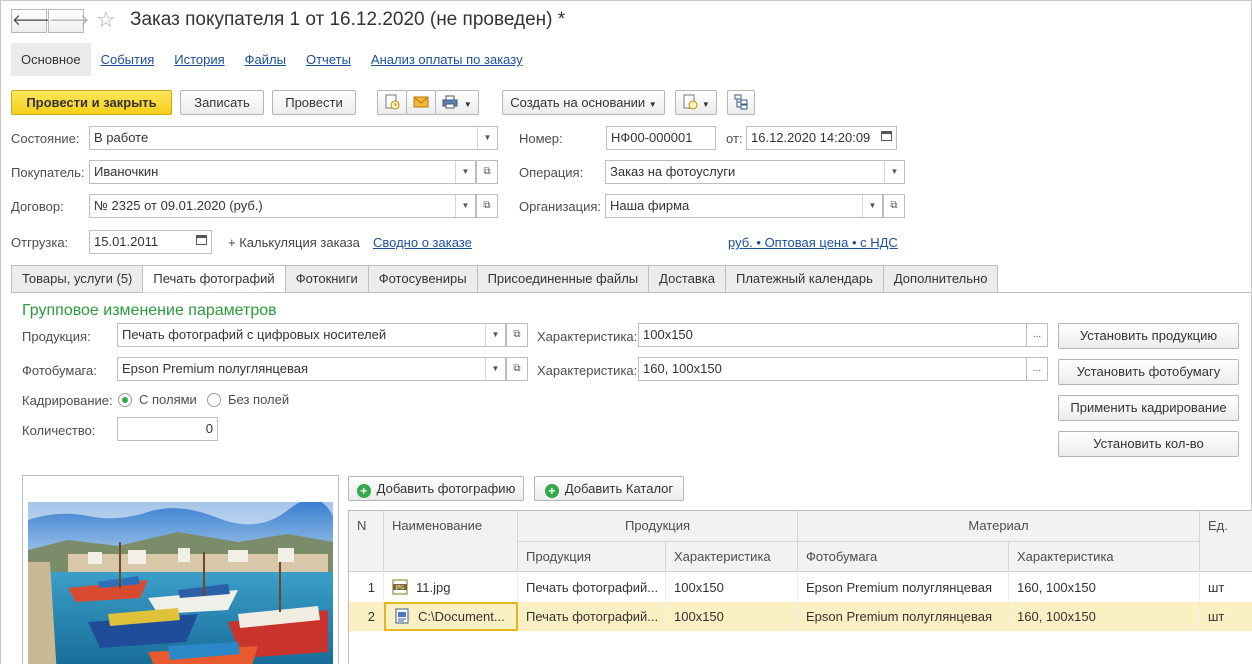 The image size is (1252, 664). Describe the element at coordinates (294, 242) in the screenshot. I see `order-calculation-toggle: + Калькуляция заказа` at that location.